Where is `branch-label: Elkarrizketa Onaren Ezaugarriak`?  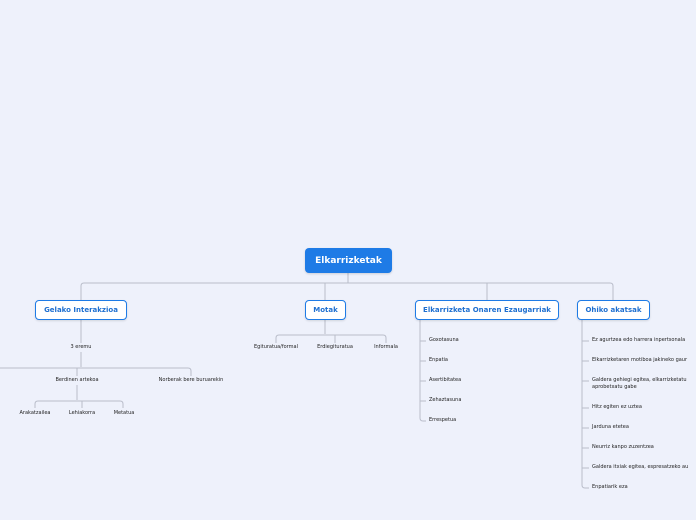
branch-label: Elkarrizketa Onaren Ezaugarriak is located at coordinates (487, 310).